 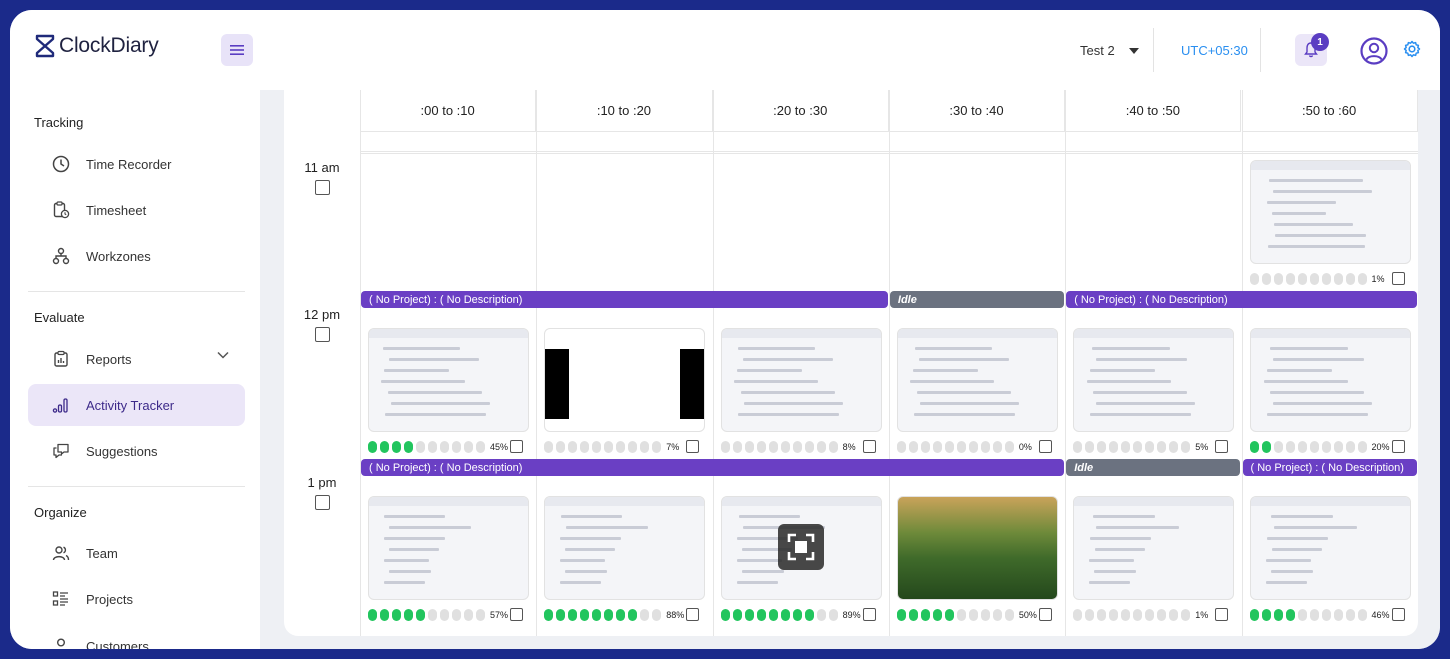 What do you see at coordinates (136, 405) in the screenshot?
I see `sidebar-item-activity-tracker: Activity Tracker` at bounding box center [136, 405].